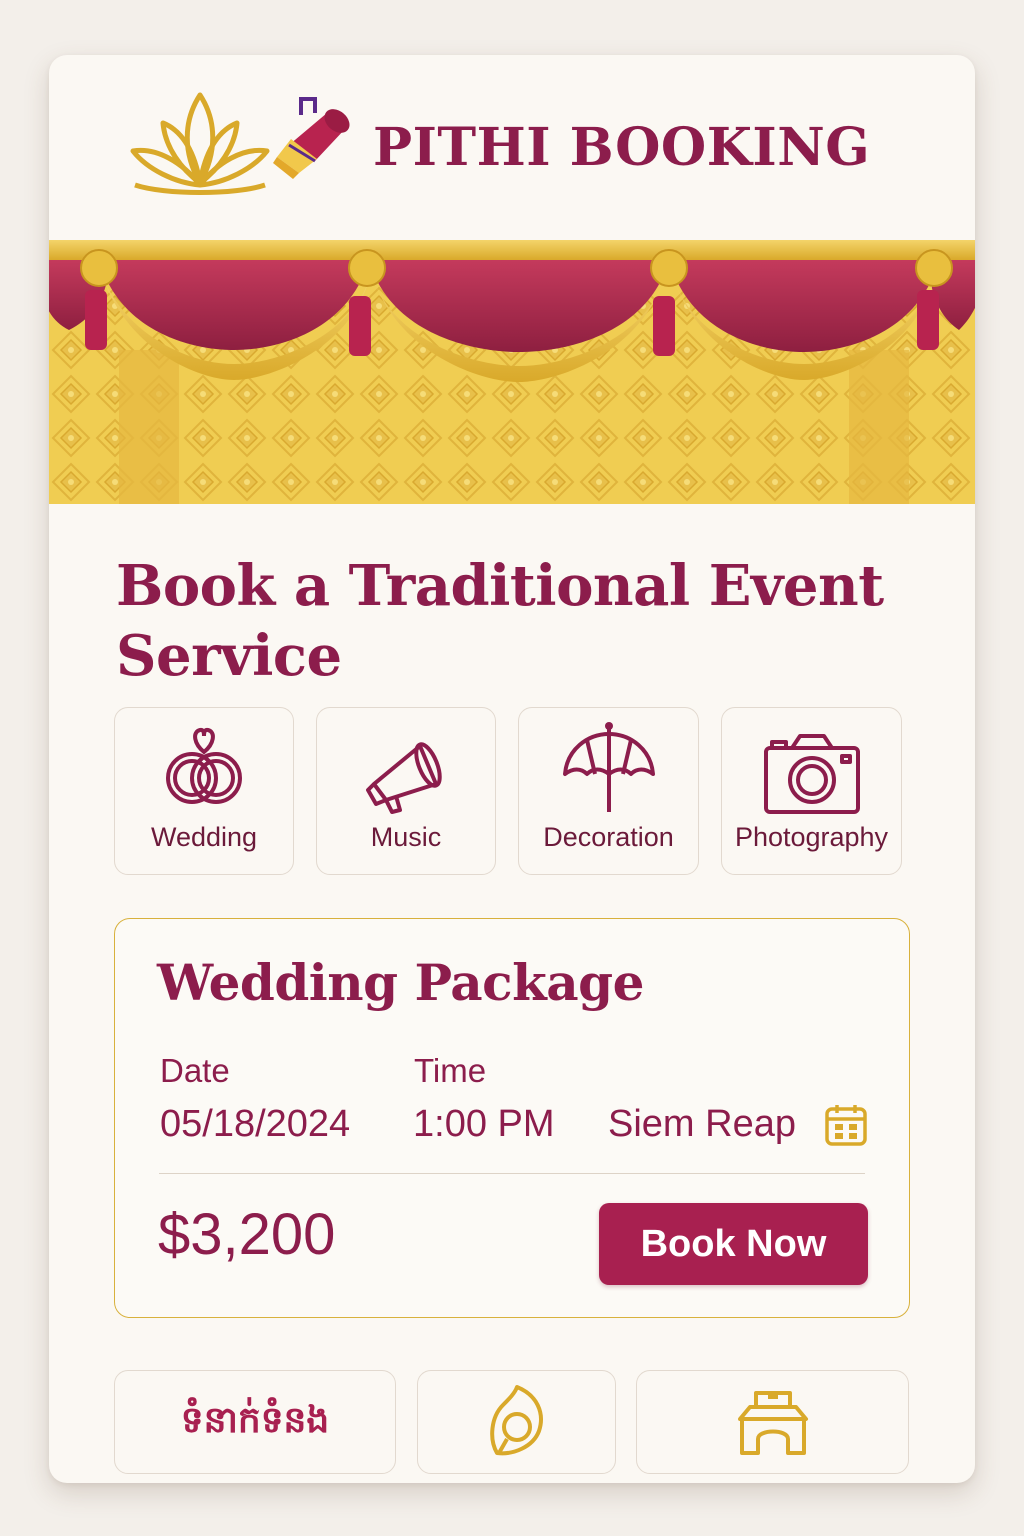 The width and height of the screenshot is (1024, 1536). What do you see at coordinates (512, 1173) in the screenshot?
I see `divider` at bounding box center [512, 1173].